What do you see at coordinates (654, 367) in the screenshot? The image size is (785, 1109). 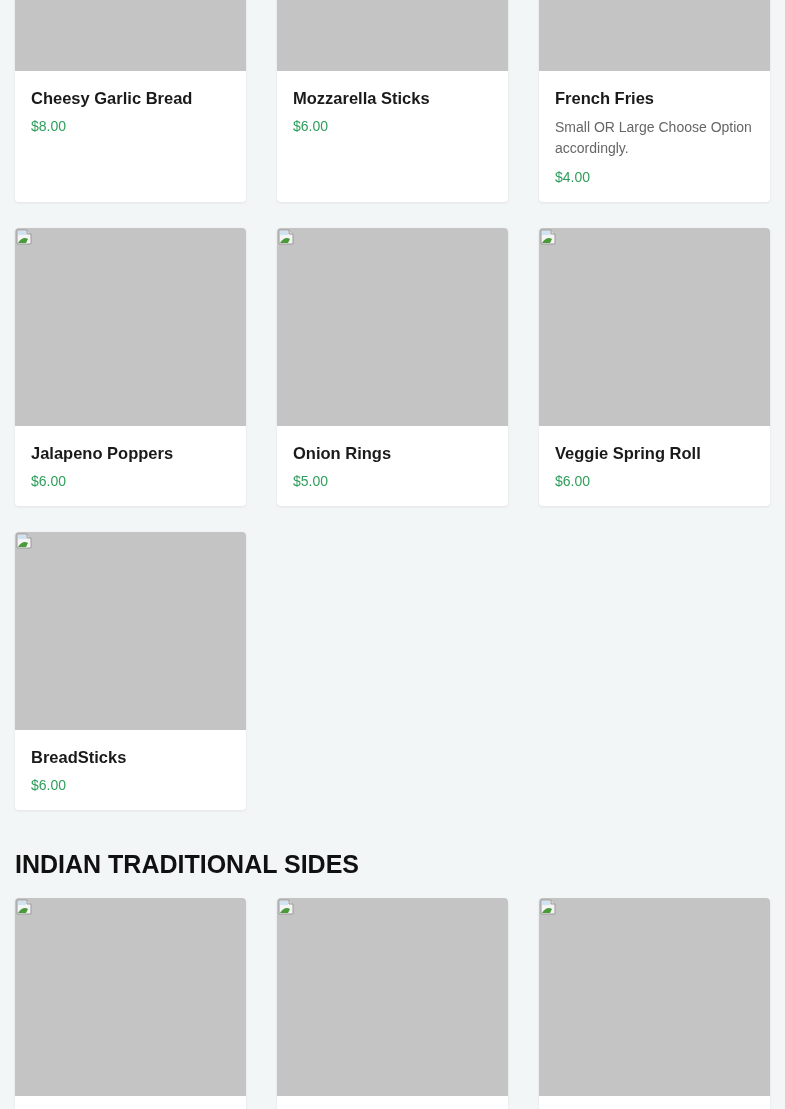 I see `product-card: Veggie Spring Roll $6.00` at bounding box center [654, 367].